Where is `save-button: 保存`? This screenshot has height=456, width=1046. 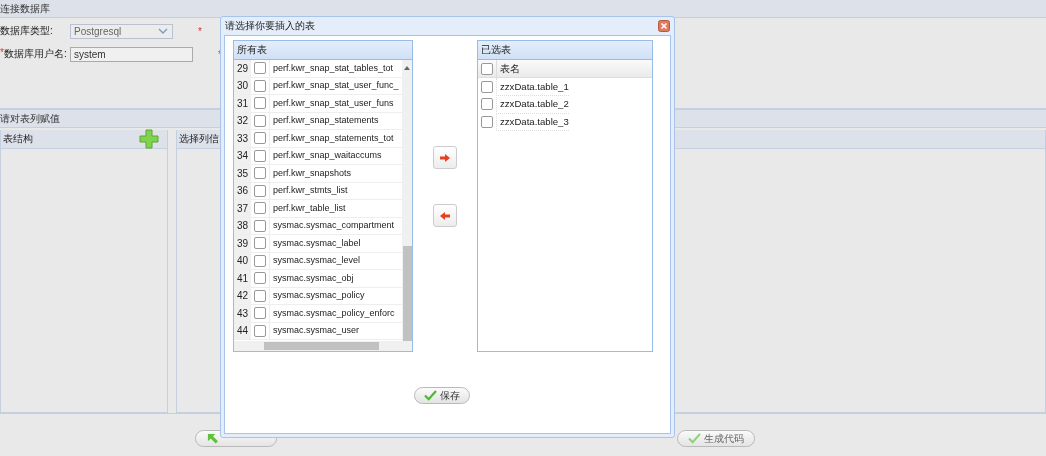 save-button: 保存 is located at coordinates (441, 395).